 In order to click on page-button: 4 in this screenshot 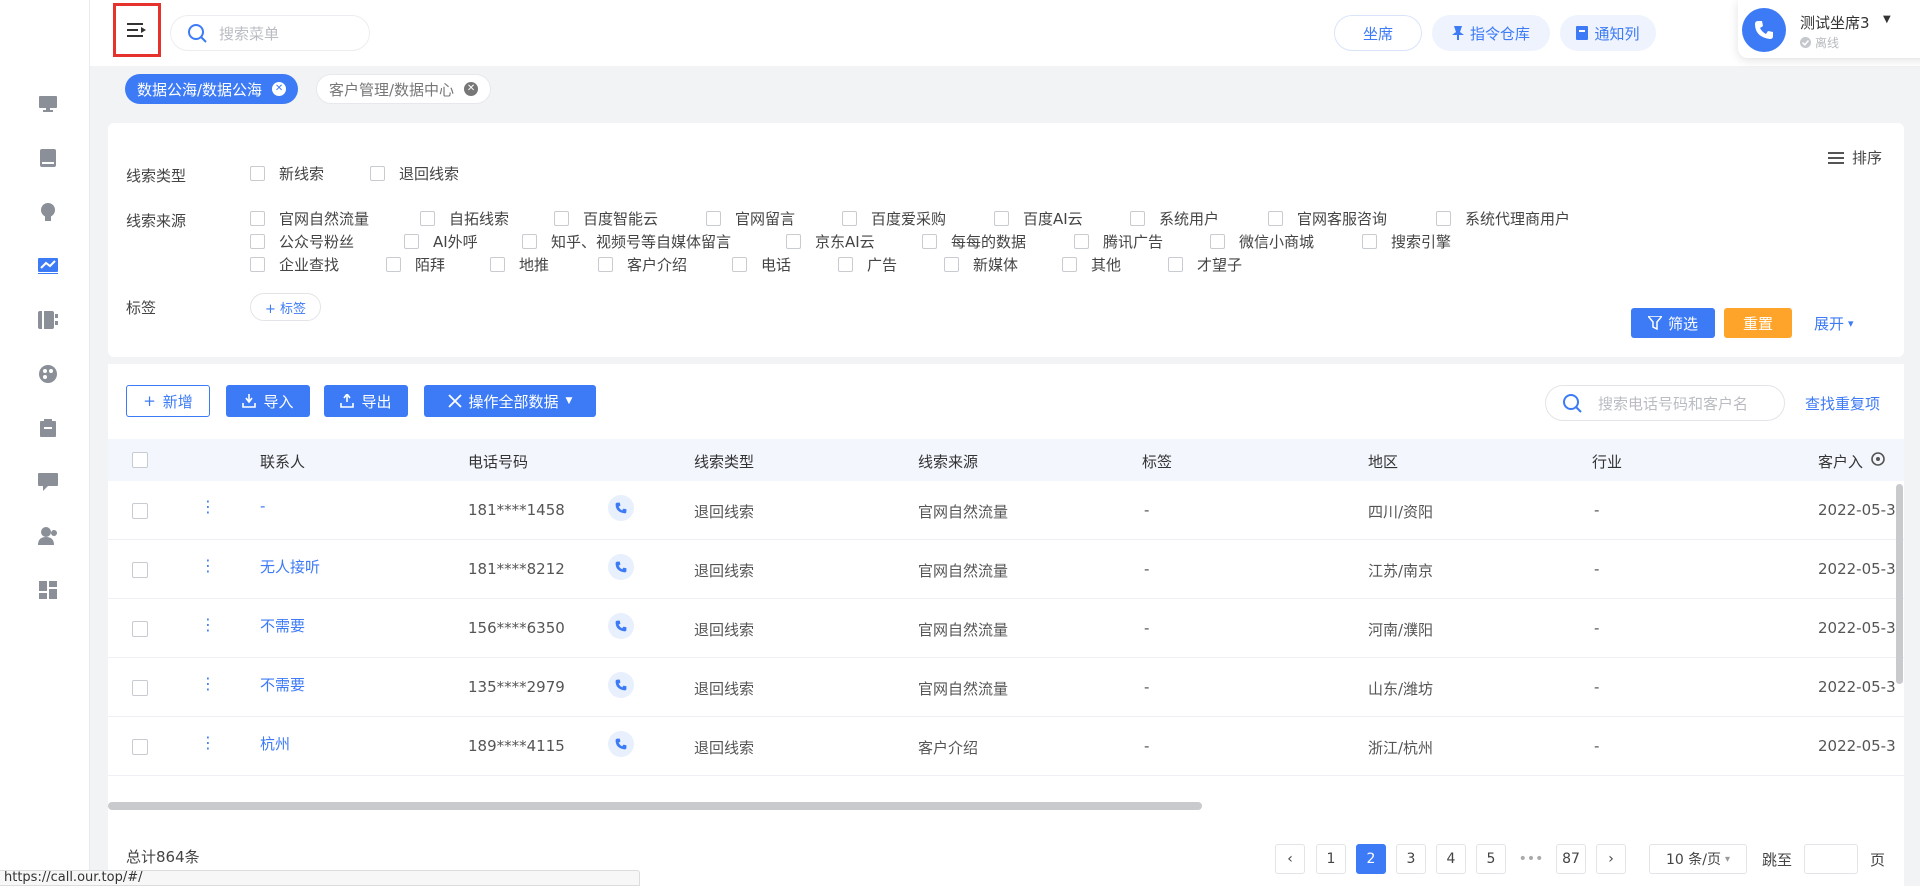, I will do `click(1451, 859)`.